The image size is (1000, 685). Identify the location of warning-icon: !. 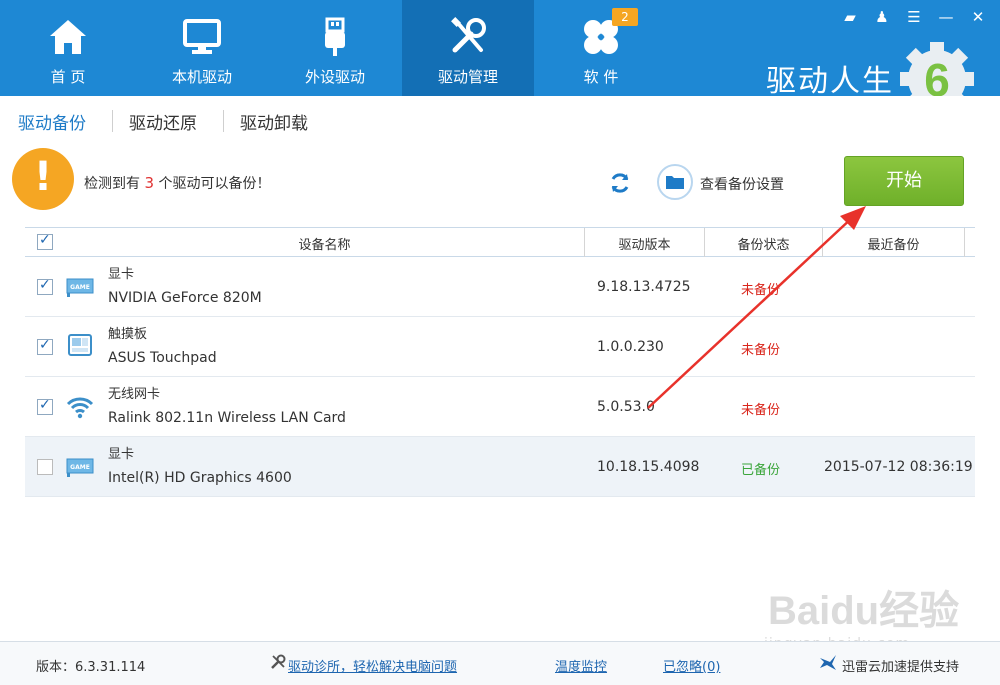
(43, 179).